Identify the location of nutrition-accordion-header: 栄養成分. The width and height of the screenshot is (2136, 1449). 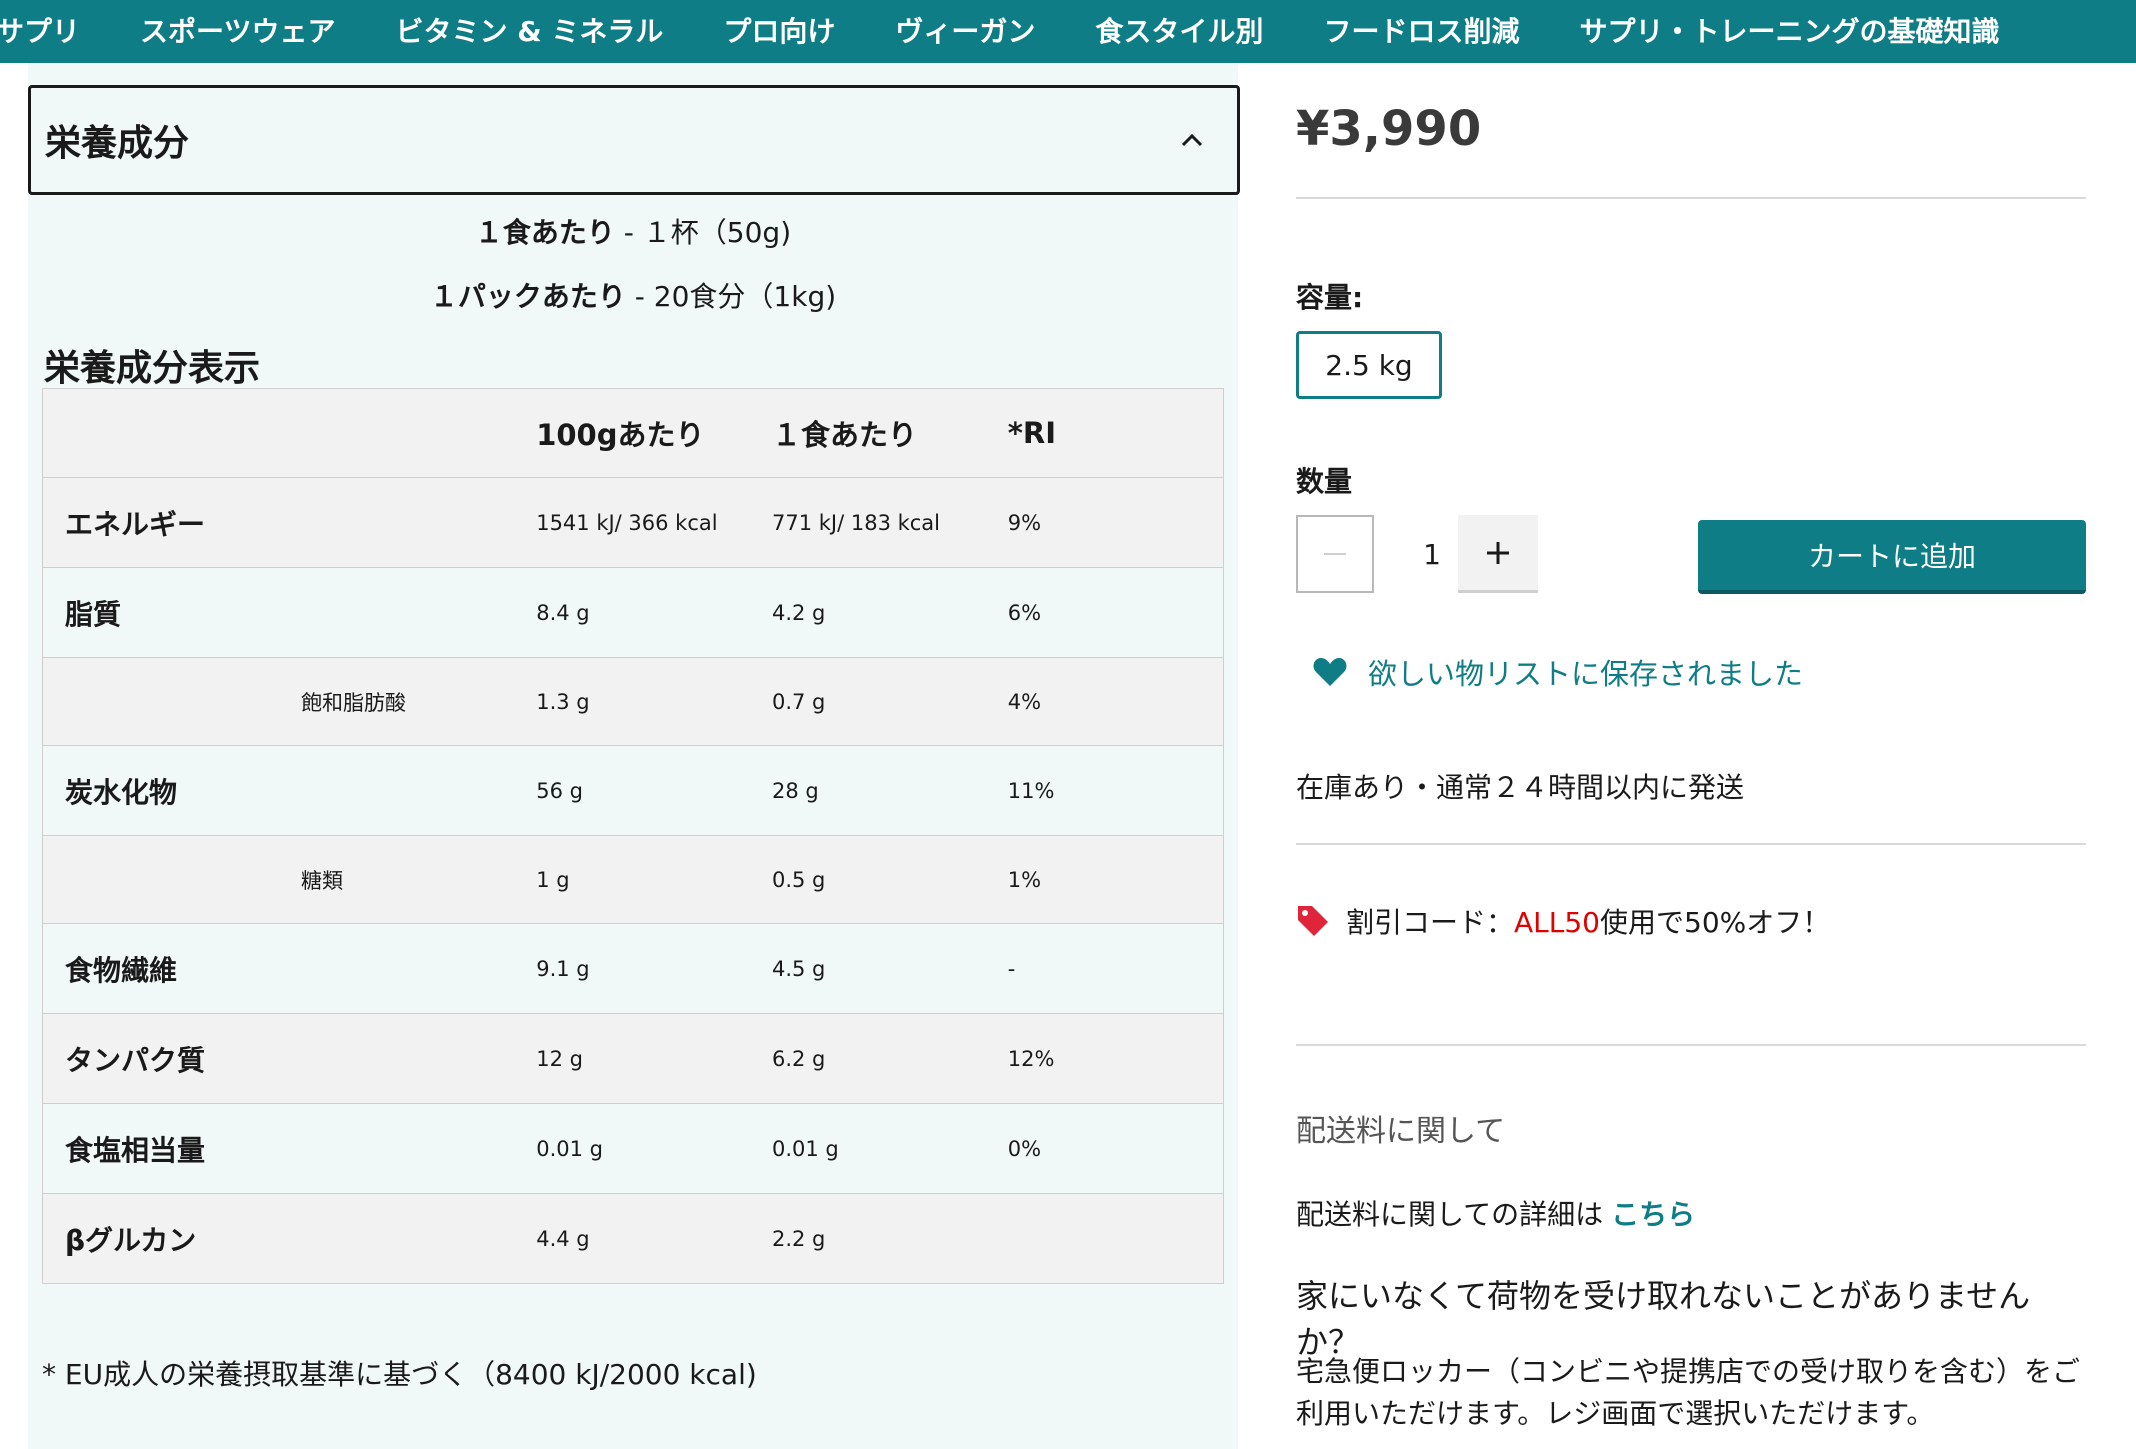
(634, 140).